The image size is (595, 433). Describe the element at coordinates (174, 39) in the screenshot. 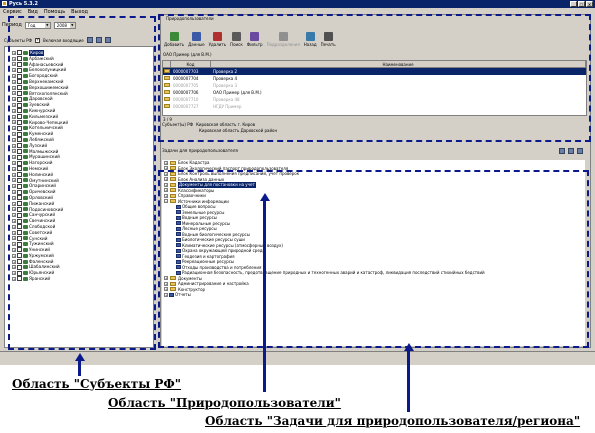

I see `add-button: Добавить` at that location.